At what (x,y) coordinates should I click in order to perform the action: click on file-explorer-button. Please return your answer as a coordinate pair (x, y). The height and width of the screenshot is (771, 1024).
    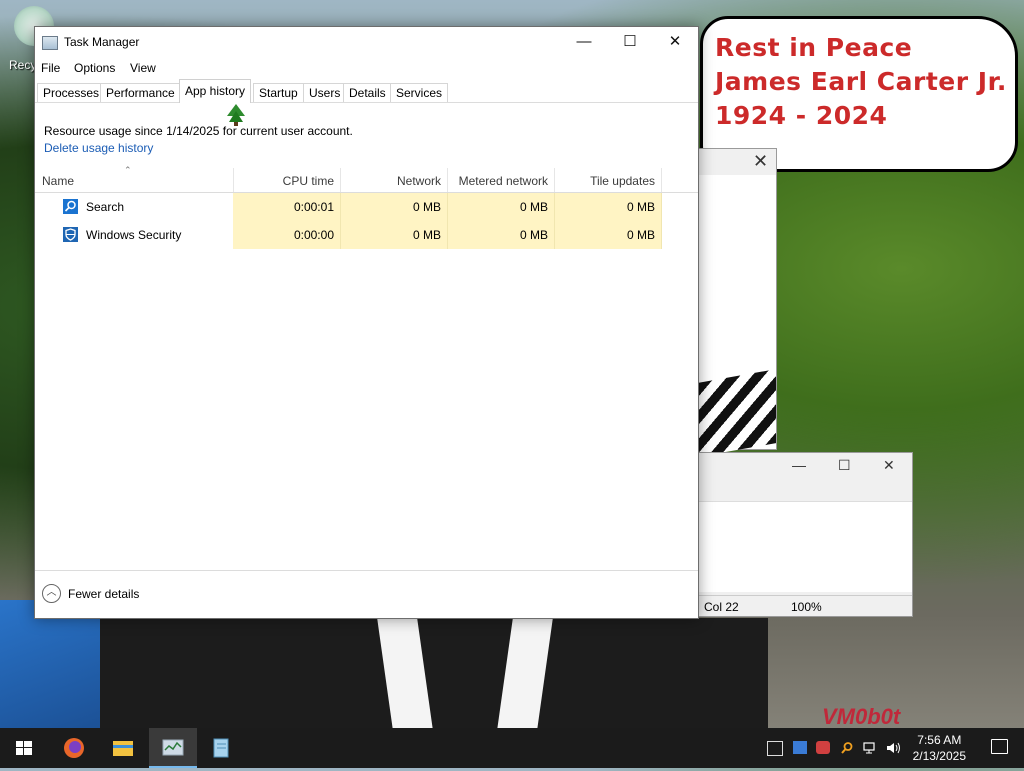
    Looking at the image, I should click on (123, 748).